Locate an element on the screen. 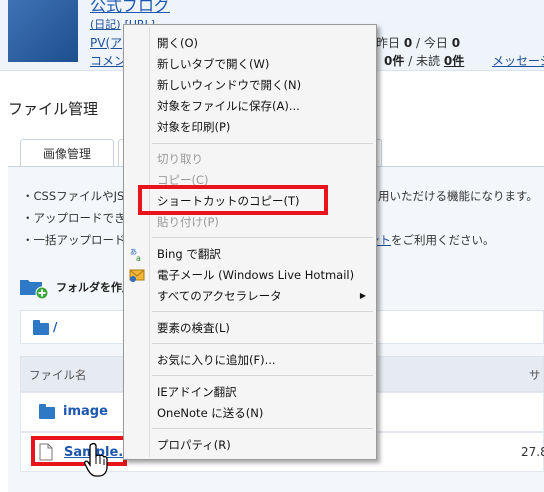 This screenshot has width=544, height=492. pv-row: PV(ア is located at coordinates (106, 42).